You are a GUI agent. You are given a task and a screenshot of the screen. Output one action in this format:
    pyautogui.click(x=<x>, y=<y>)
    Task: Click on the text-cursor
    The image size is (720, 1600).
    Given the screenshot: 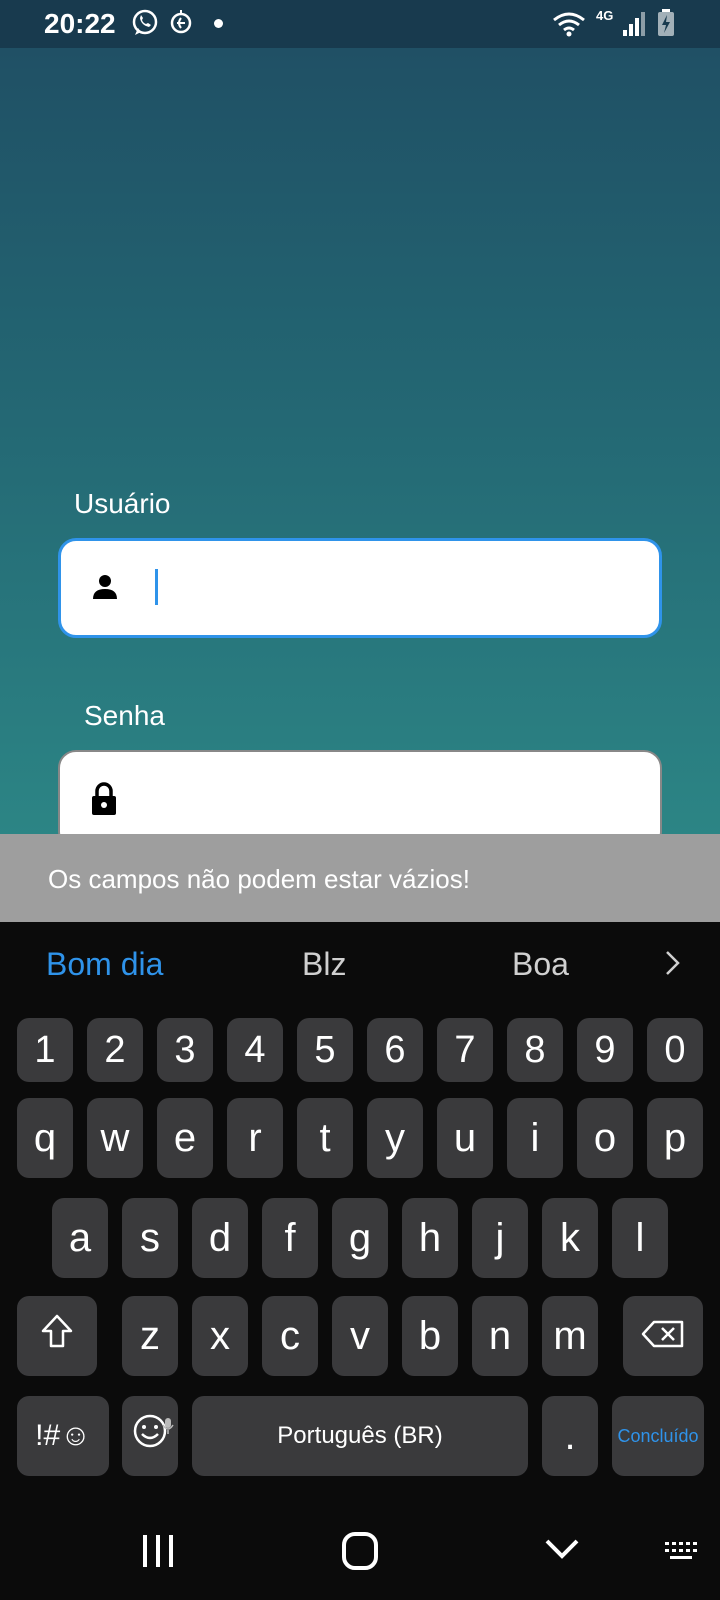 What is the action you would take?
    pyautogui.click(x=156, y=587)
    